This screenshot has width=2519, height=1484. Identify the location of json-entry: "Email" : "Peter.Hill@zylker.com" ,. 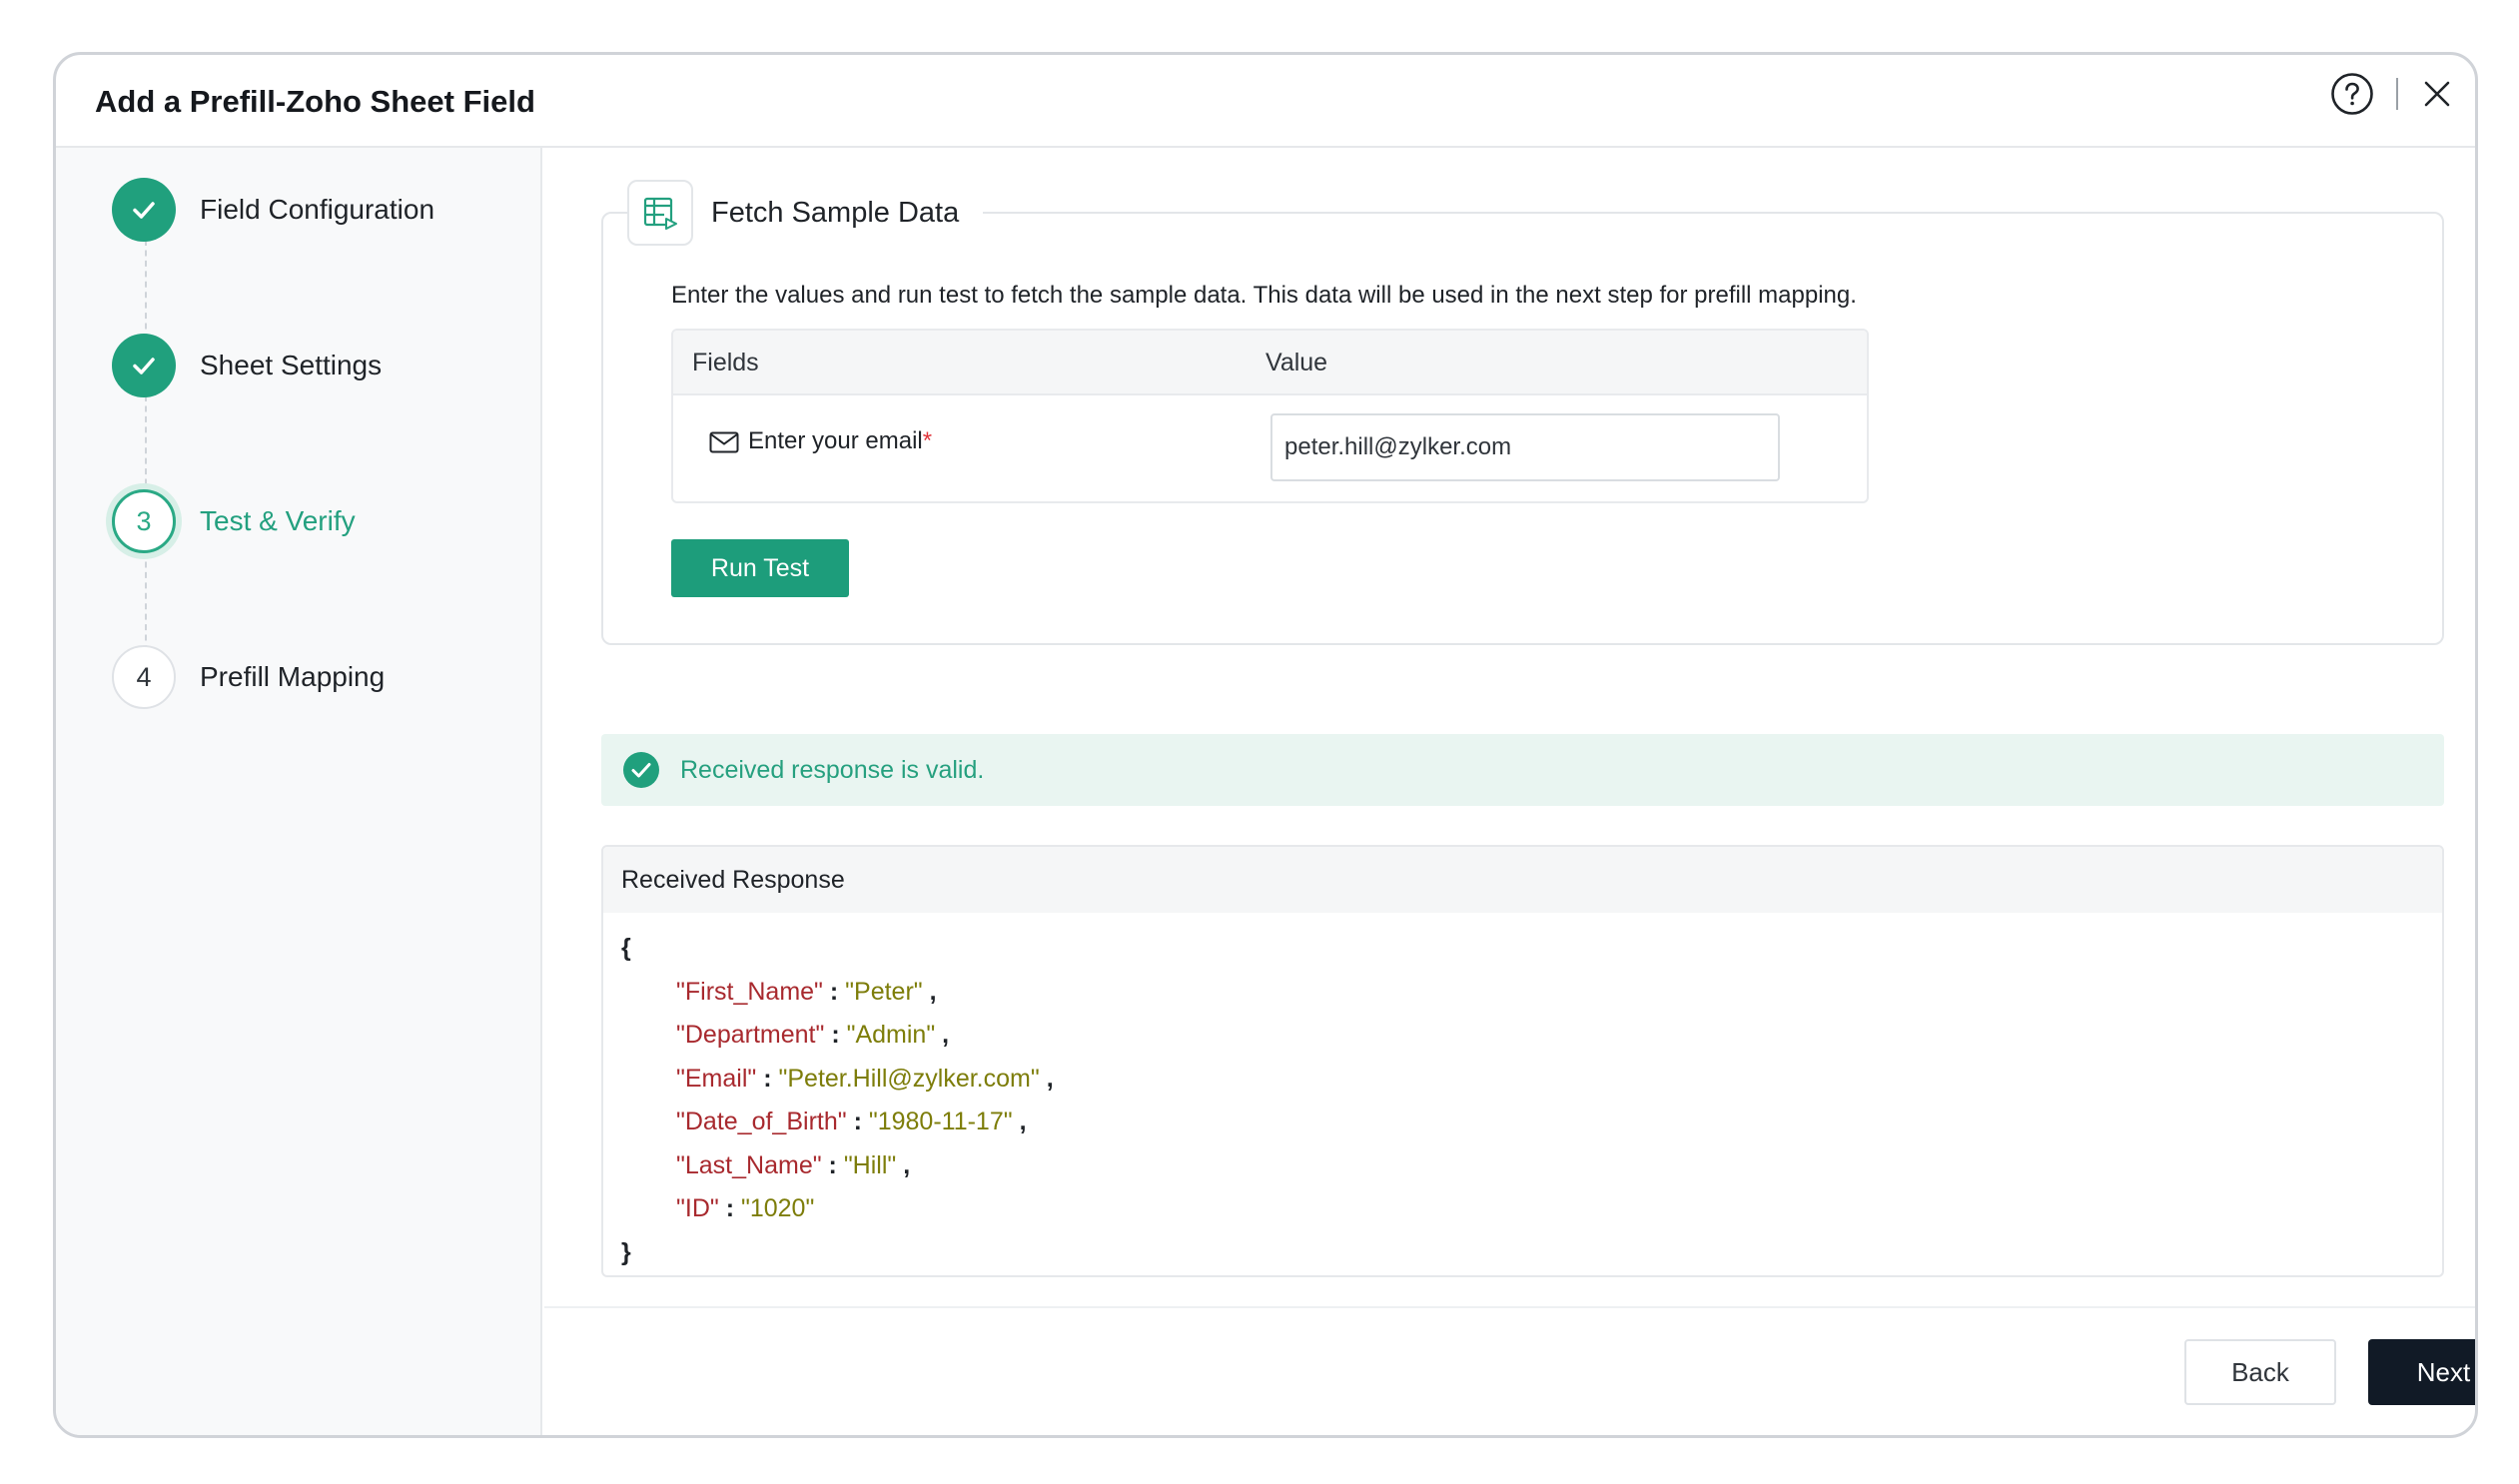
(865, 1078).